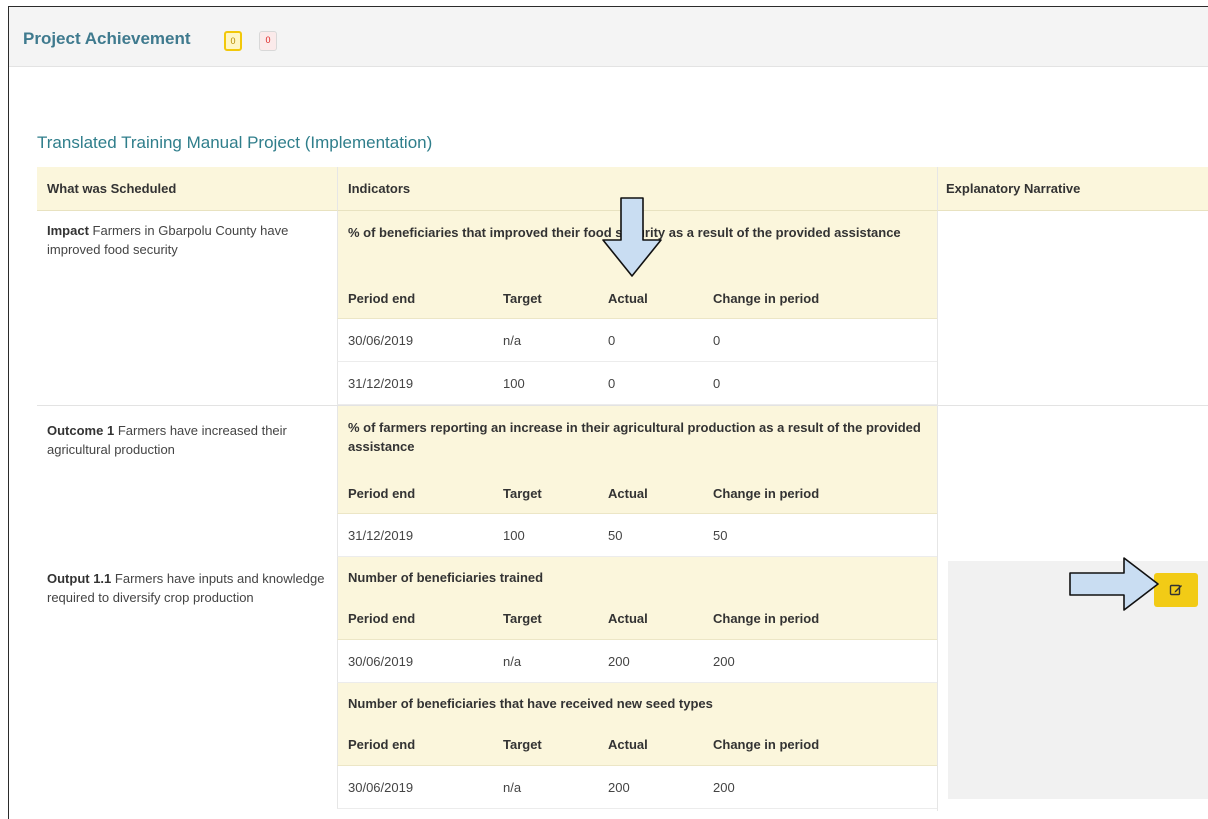 Image resolution: width=1208 pixels, height=819 pixels. Describe the element at coordinates (637, 383) in the screenshot. I see `period-row: 31/12/2019 100 0 0` at that location.